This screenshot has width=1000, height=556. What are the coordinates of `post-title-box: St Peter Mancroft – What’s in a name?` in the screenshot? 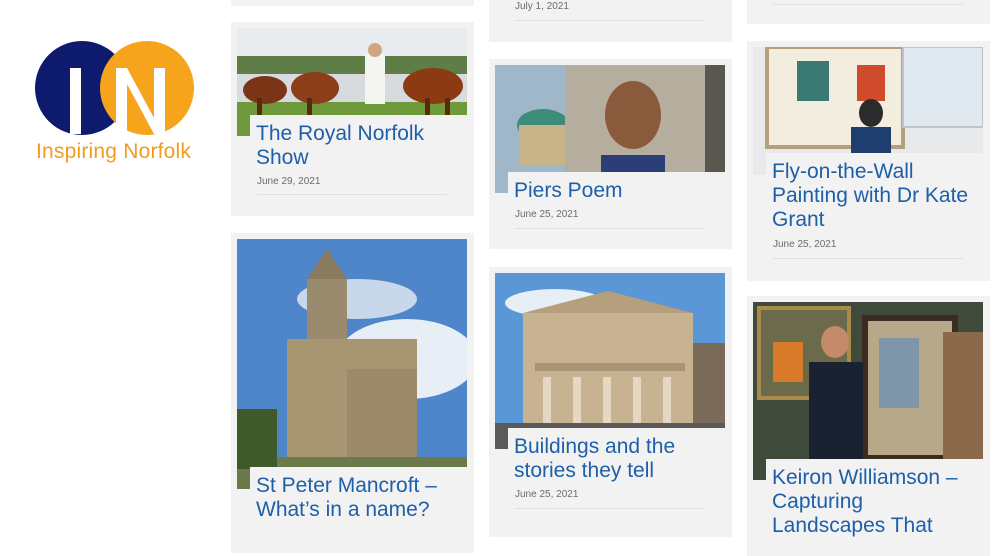 It's located at (360, 496).